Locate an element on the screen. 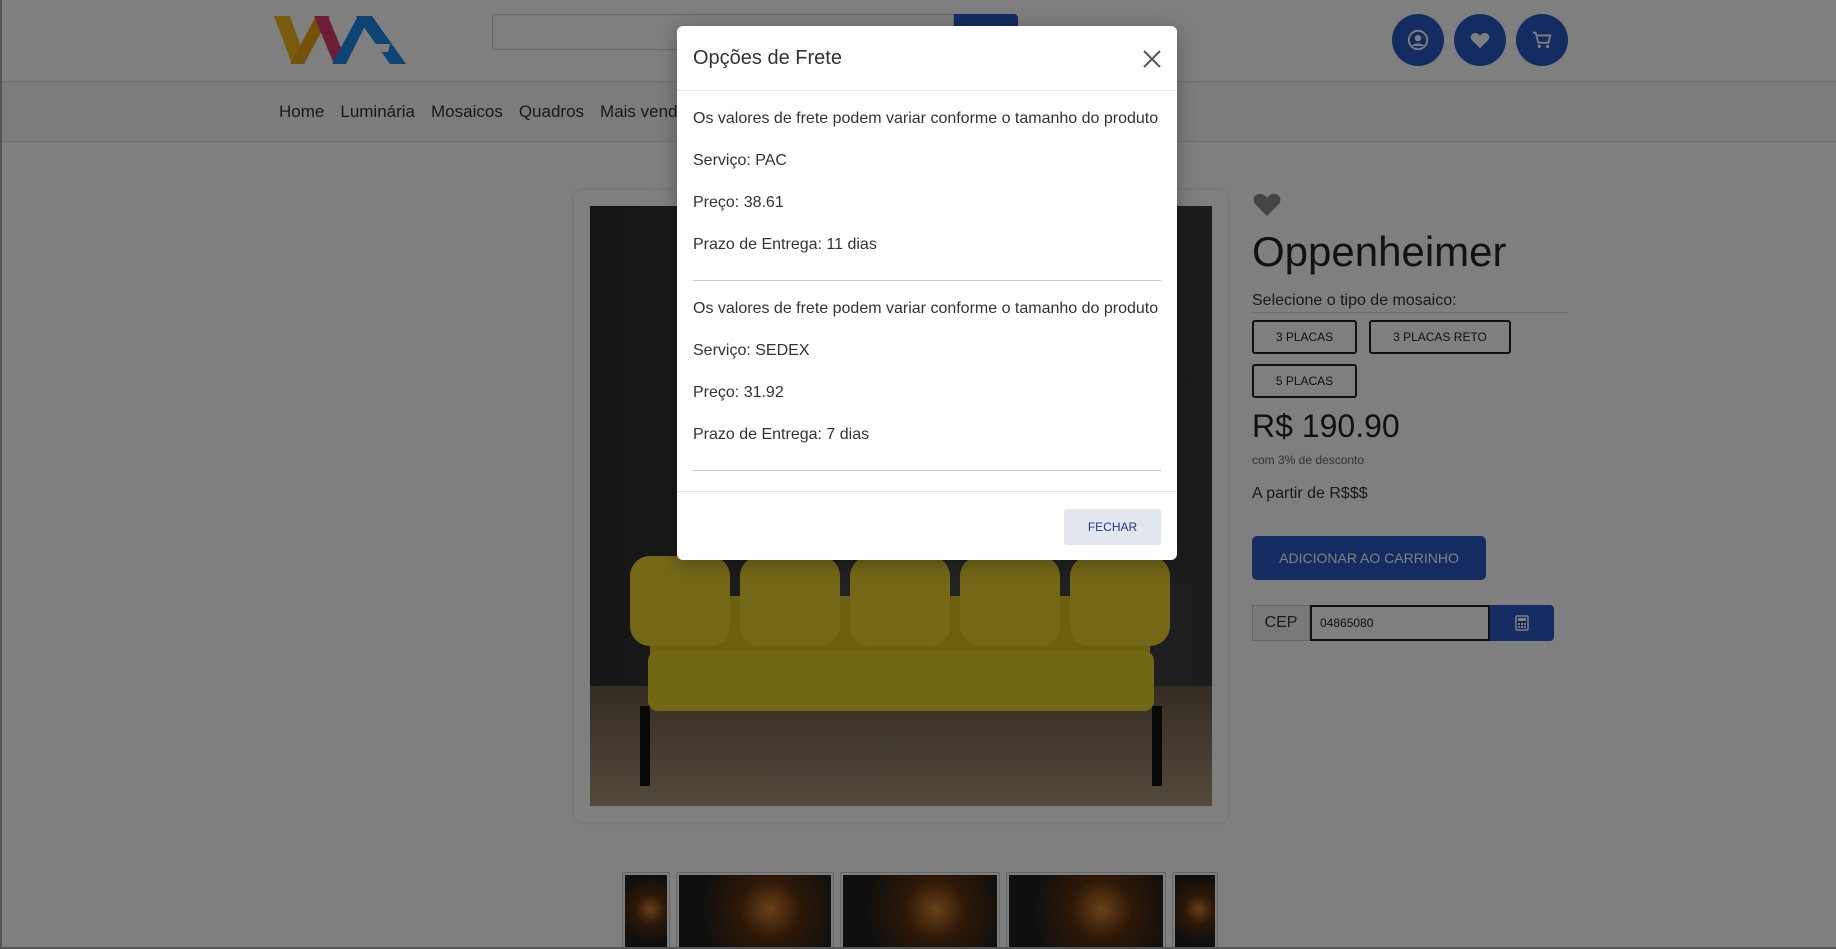  shipping-service: Serviço: SEDEX is located at coordinates (751, 350).